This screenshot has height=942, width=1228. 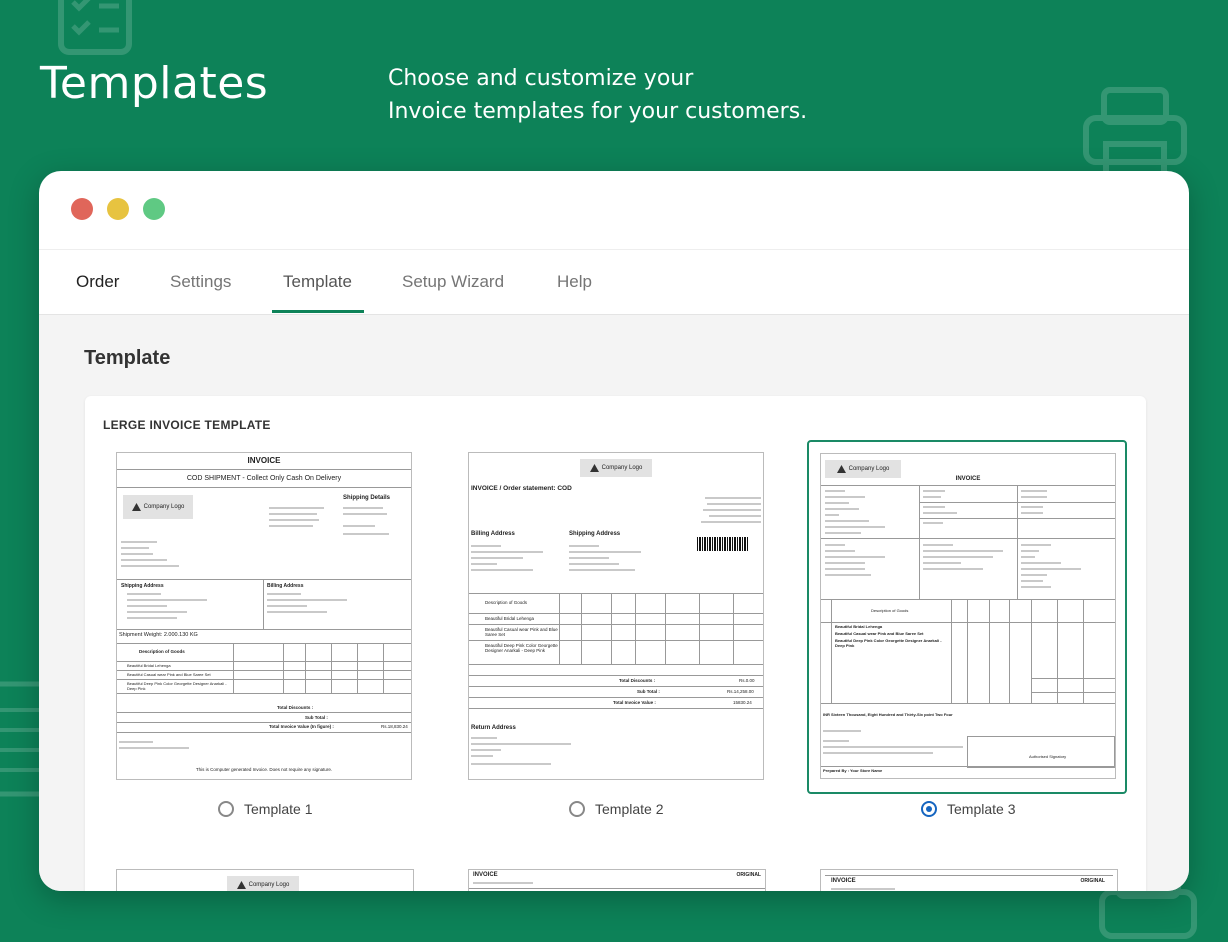 I want to click on t3-prepared-by: Prepared By : Your Store Name, so click(x=853, y=770).